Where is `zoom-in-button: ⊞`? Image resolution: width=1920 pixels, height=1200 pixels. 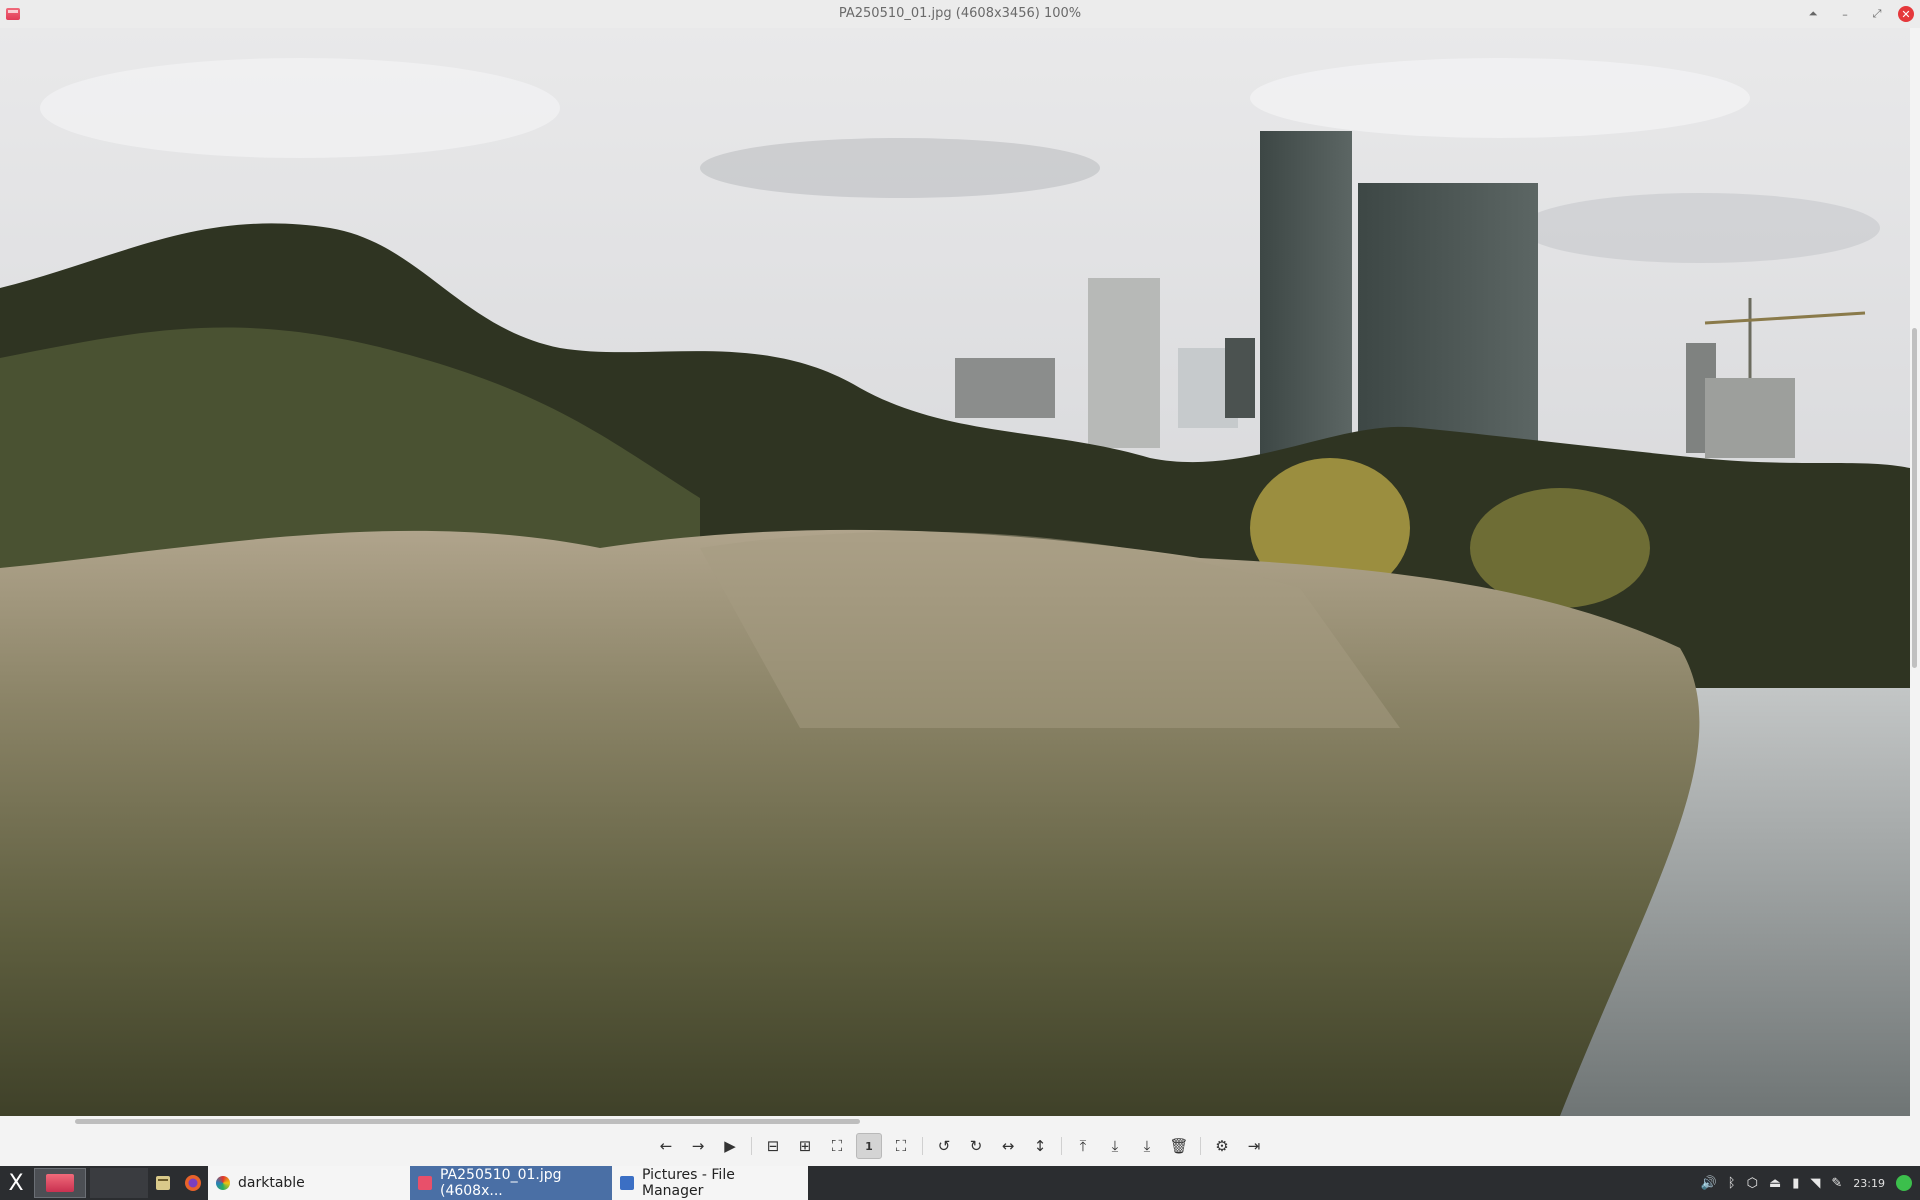
zoom-in-button: ⊞ is located at coordinates (805, 1146).